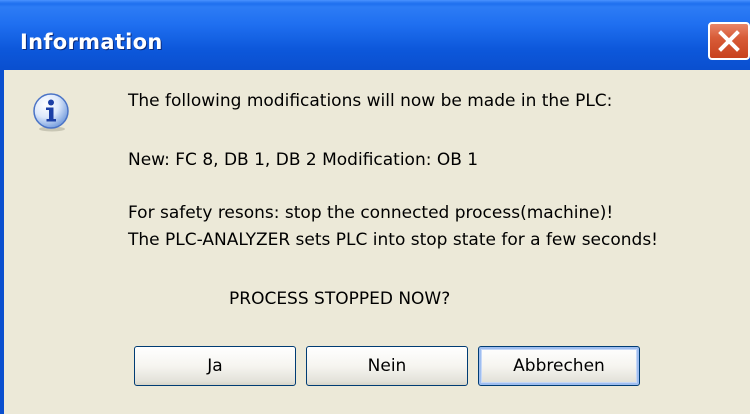  I want to click on yes-button: Ja, so click(215, 366).